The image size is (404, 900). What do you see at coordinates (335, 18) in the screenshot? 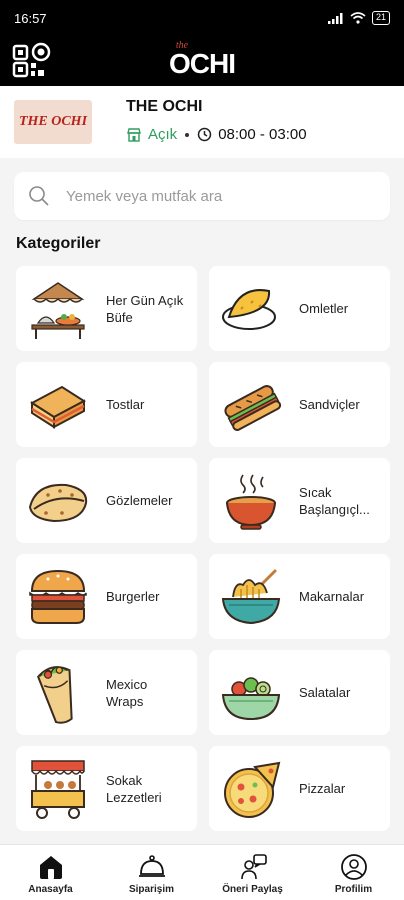
I see `signal-icon` at bounding box center [335, 18].